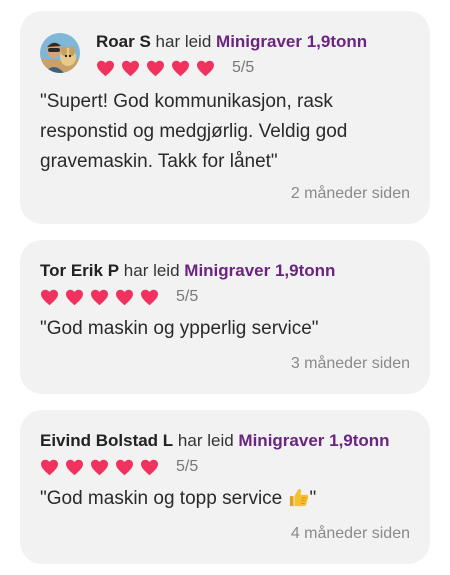 This screenshot has width=450, height=575. Describe the element at coordinates (179, 328) in the screenshot. I see `review-comment: "God maskin og ypperlig service"` at that location.